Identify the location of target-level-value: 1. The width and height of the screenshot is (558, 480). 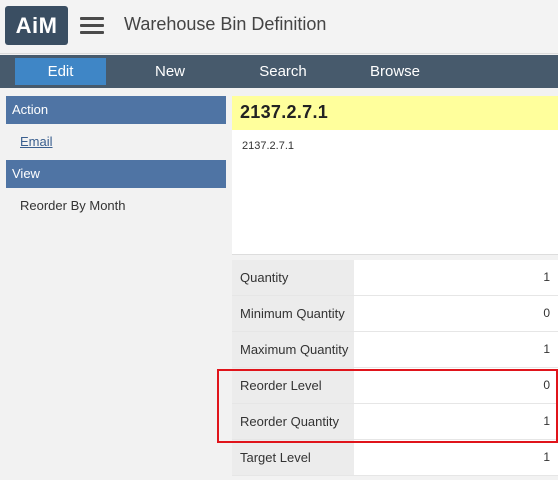
(456, 457).